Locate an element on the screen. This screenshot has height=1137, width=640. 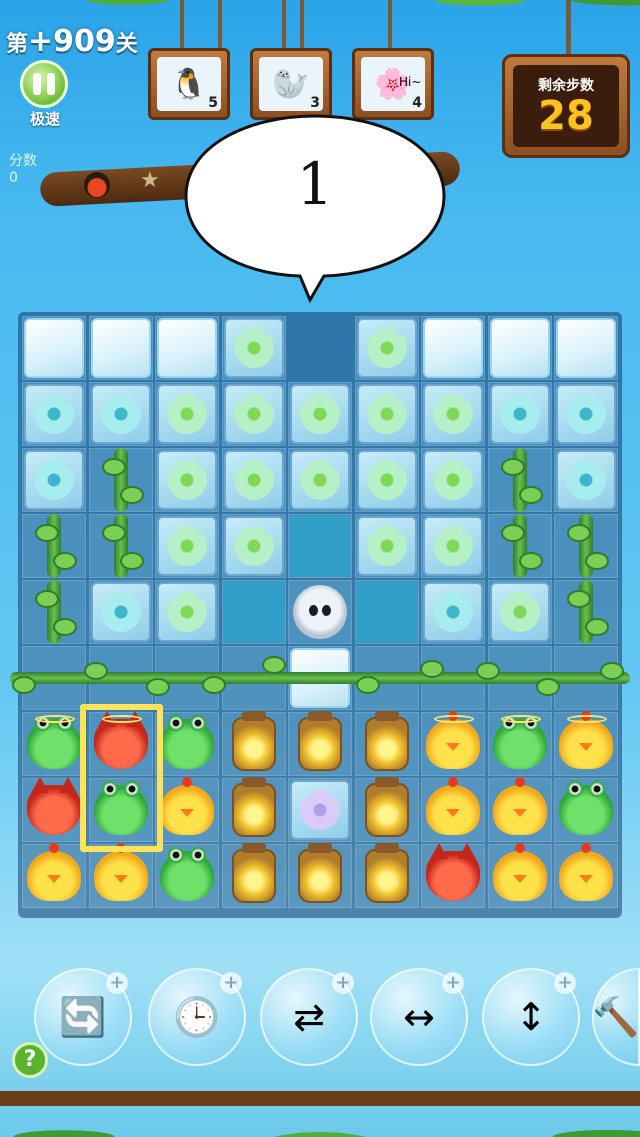
star-icon: ★ is located at coordinates (150, 180).